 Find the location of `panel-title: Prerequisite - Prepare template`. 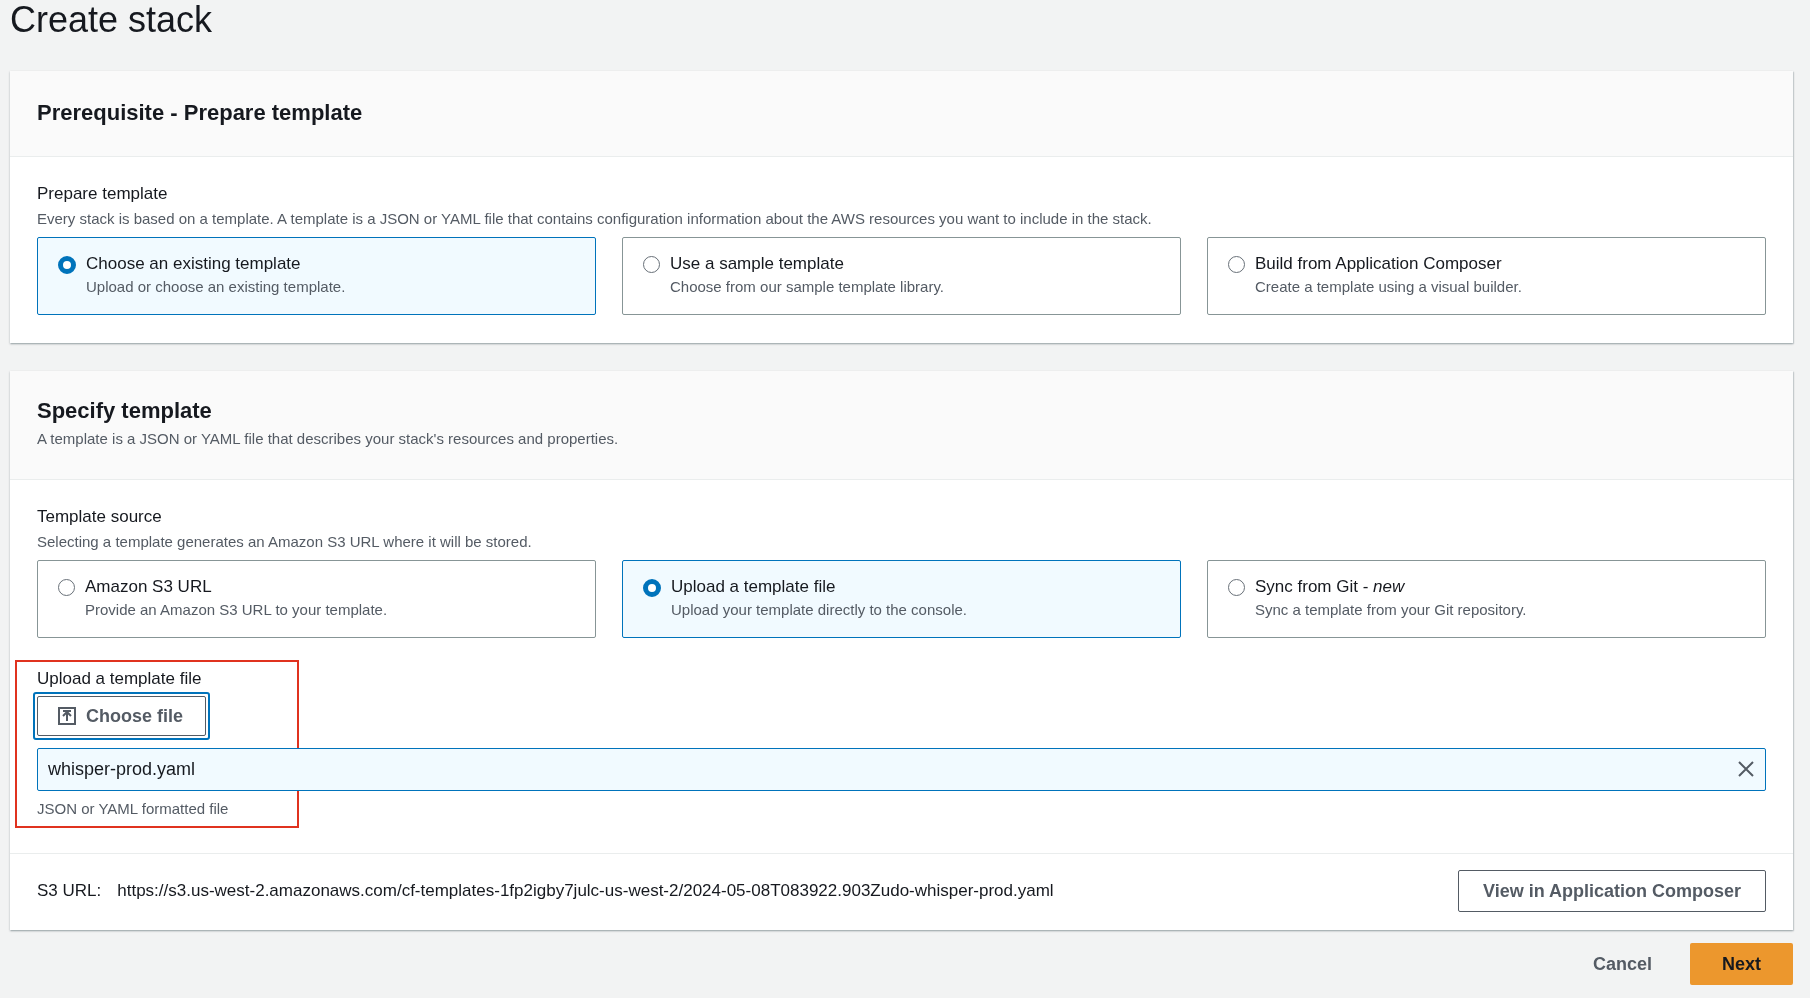

panel-title: Prerequisite - Prepare template is located at coordinates (200, 113).